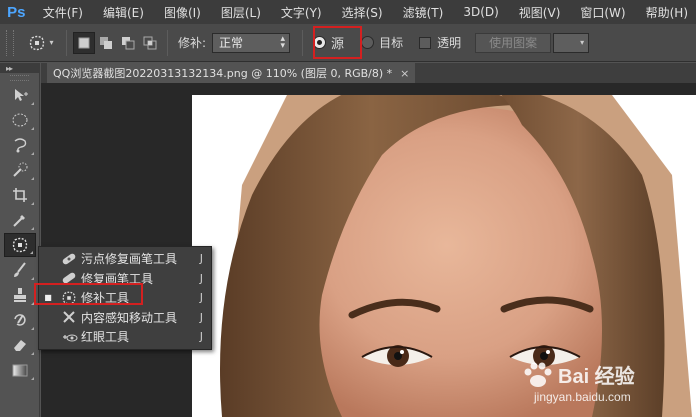 The height and width of the screenshot is (417, 696). I want to click on healing-tool-group, so click(20, 245).